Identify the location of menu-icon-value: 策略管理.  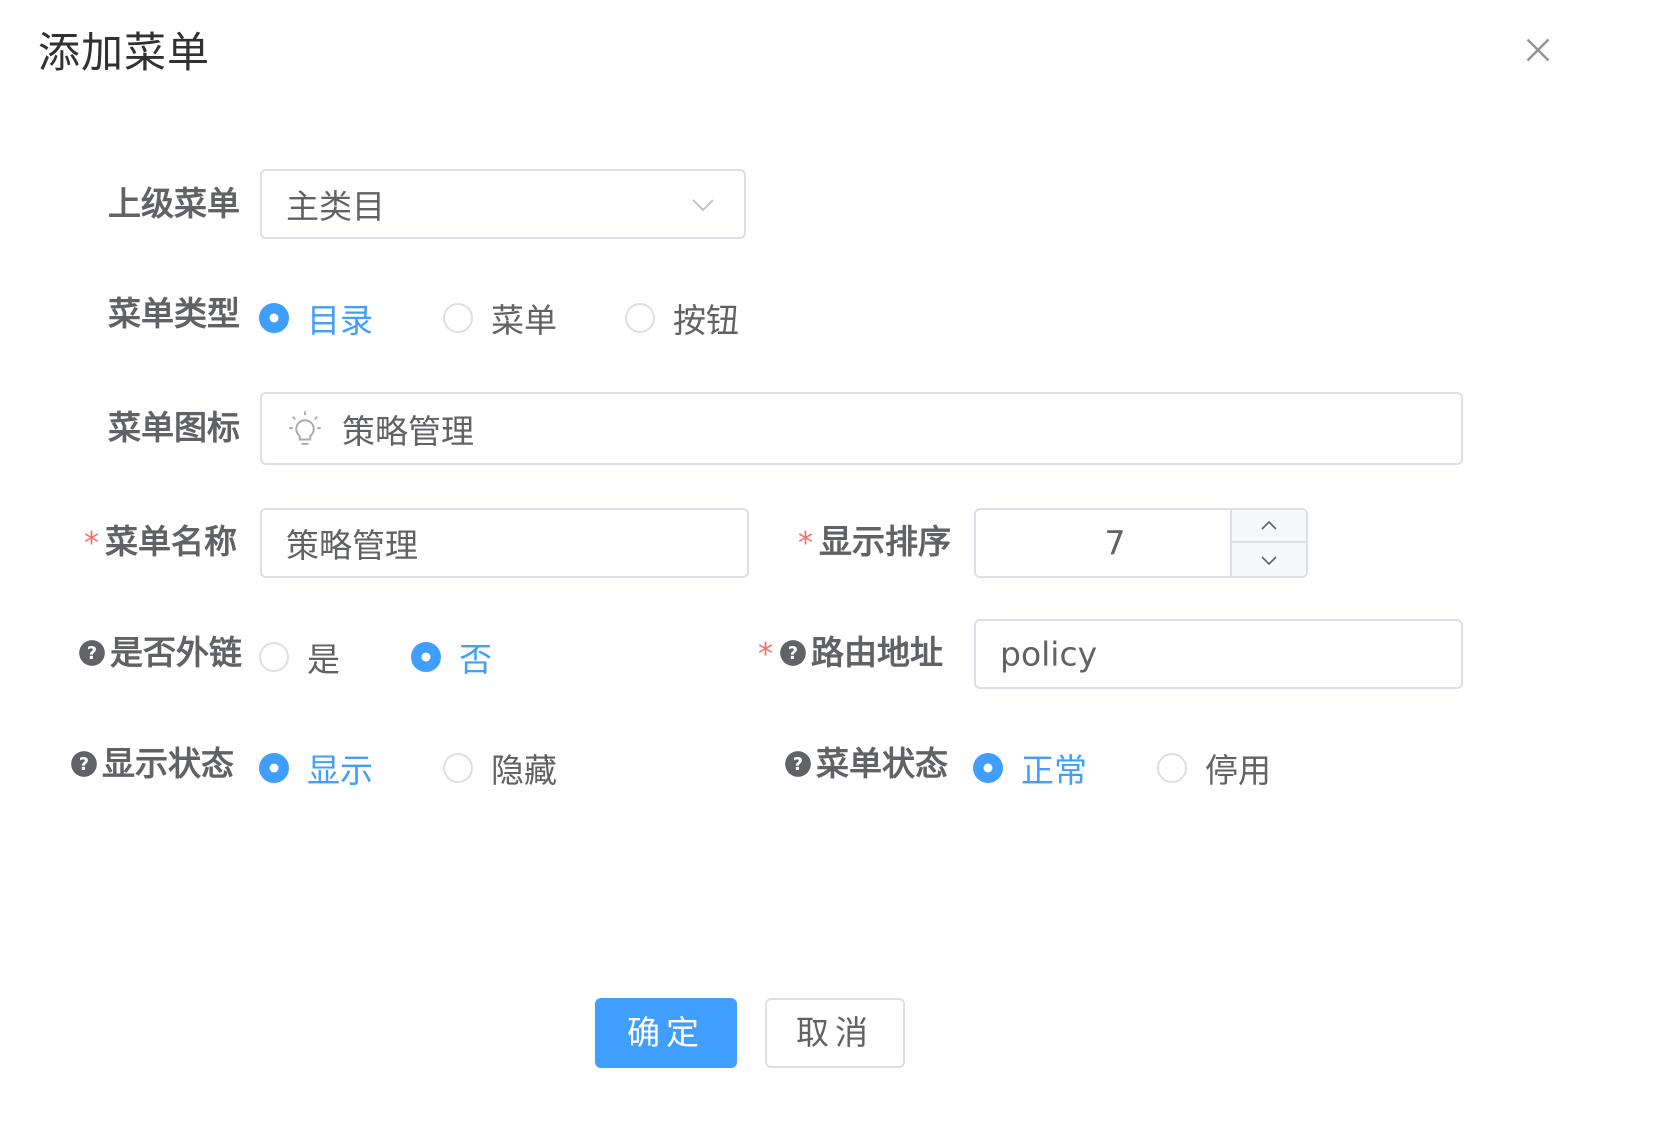
(408, 431).